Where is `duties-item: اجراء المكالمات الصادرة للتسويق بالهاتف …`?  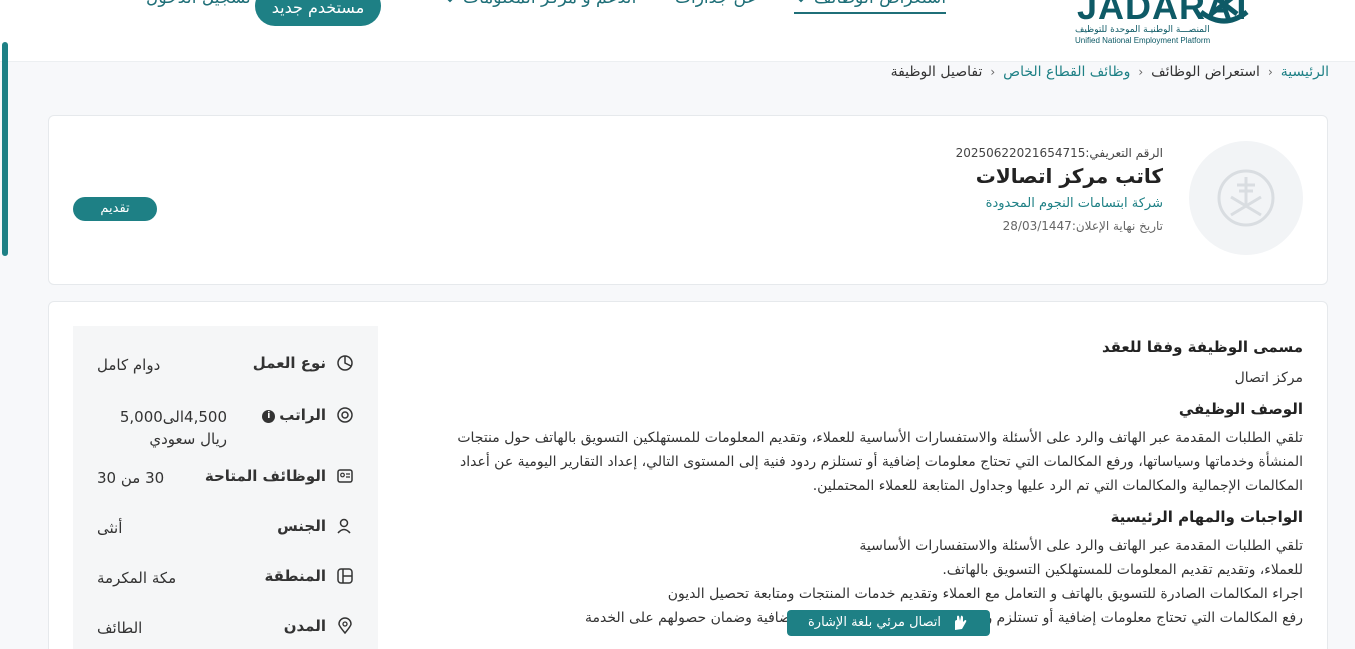 duties-item: اجراء المكالمات الصادرة للتسويق بالهاتف … is located at coordinates (985, 594).